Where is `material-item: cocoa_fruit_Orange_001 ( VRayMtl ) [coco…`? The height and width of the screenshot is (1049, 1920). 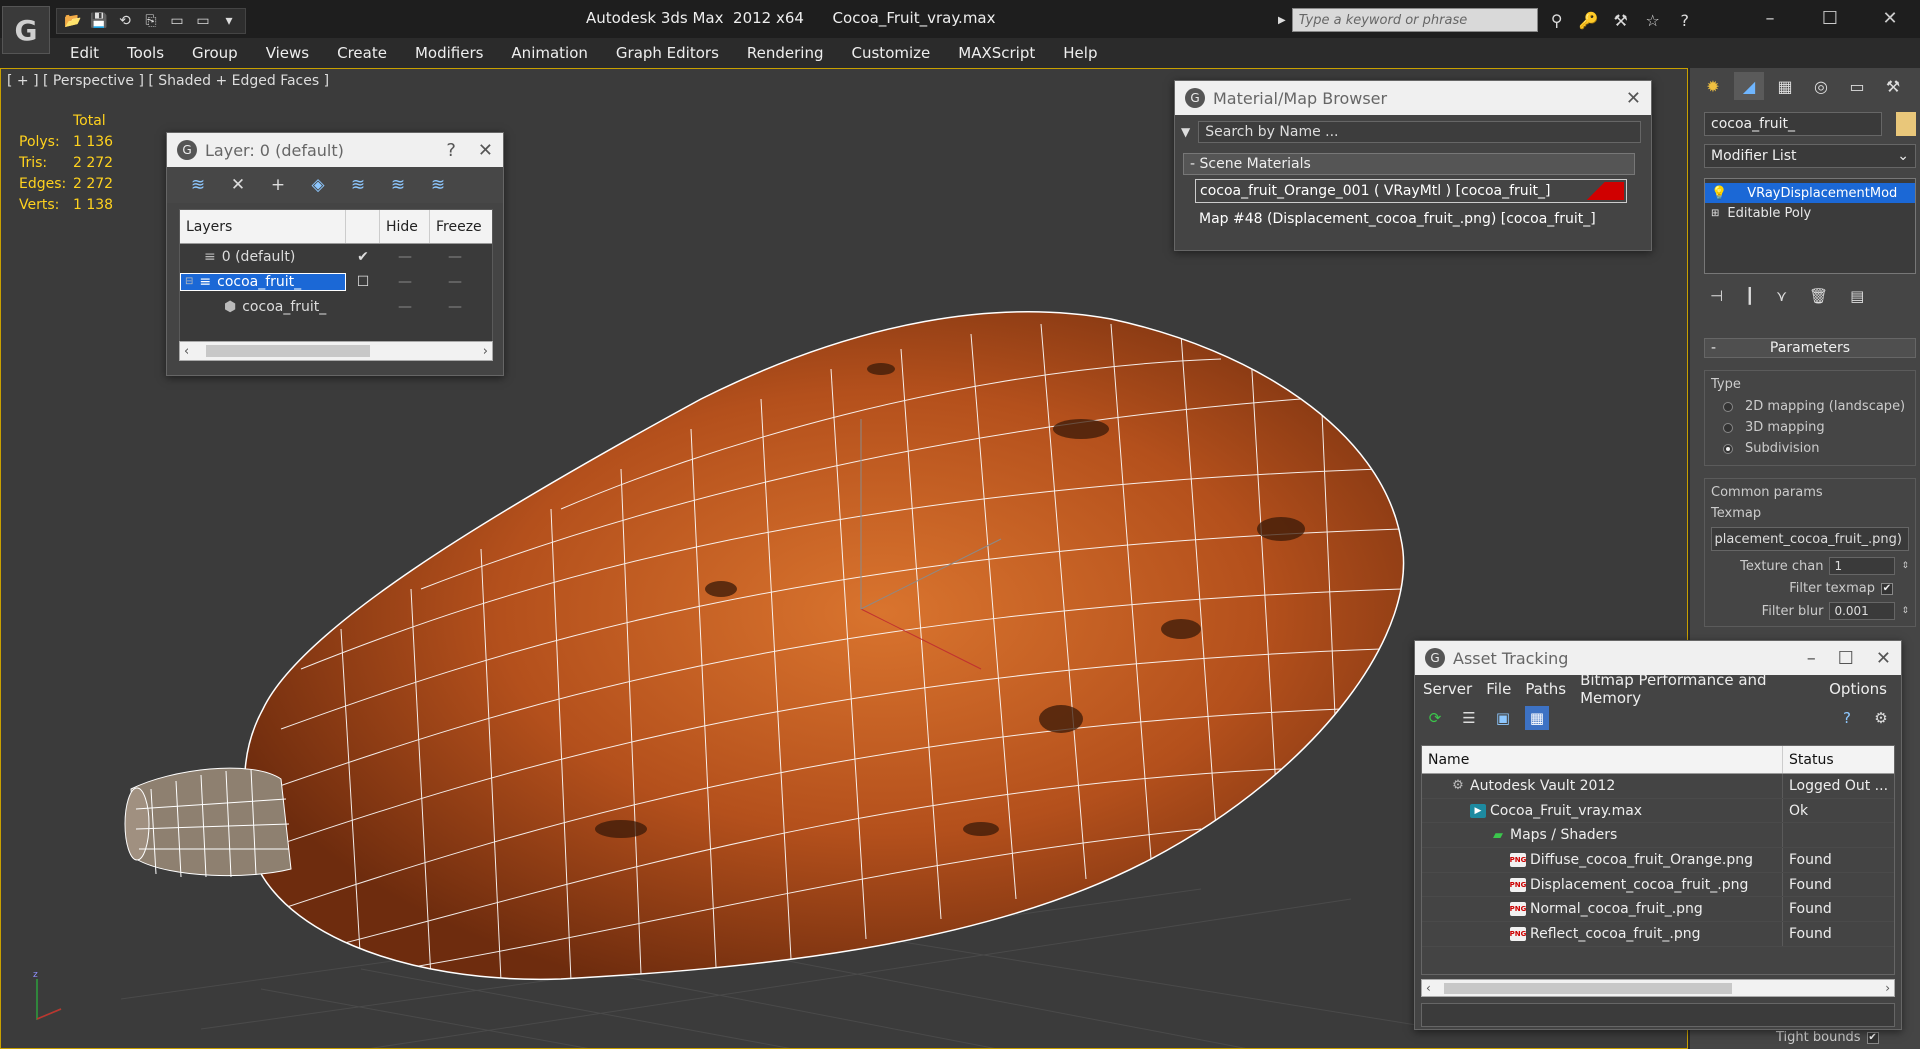 material-item: cocoa_fruit_Orange_001 ( VRayMtl ) [coco… is located at coordinates (1411, 191).